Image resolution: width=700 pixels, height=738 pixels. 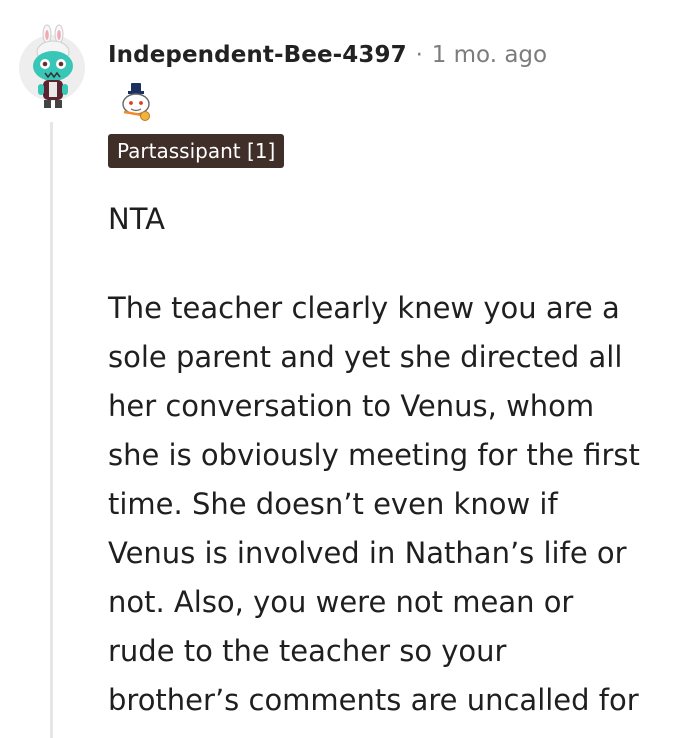 I want to click on comment-line: sole parent and yet she directed all, so click(x=365, y=357).